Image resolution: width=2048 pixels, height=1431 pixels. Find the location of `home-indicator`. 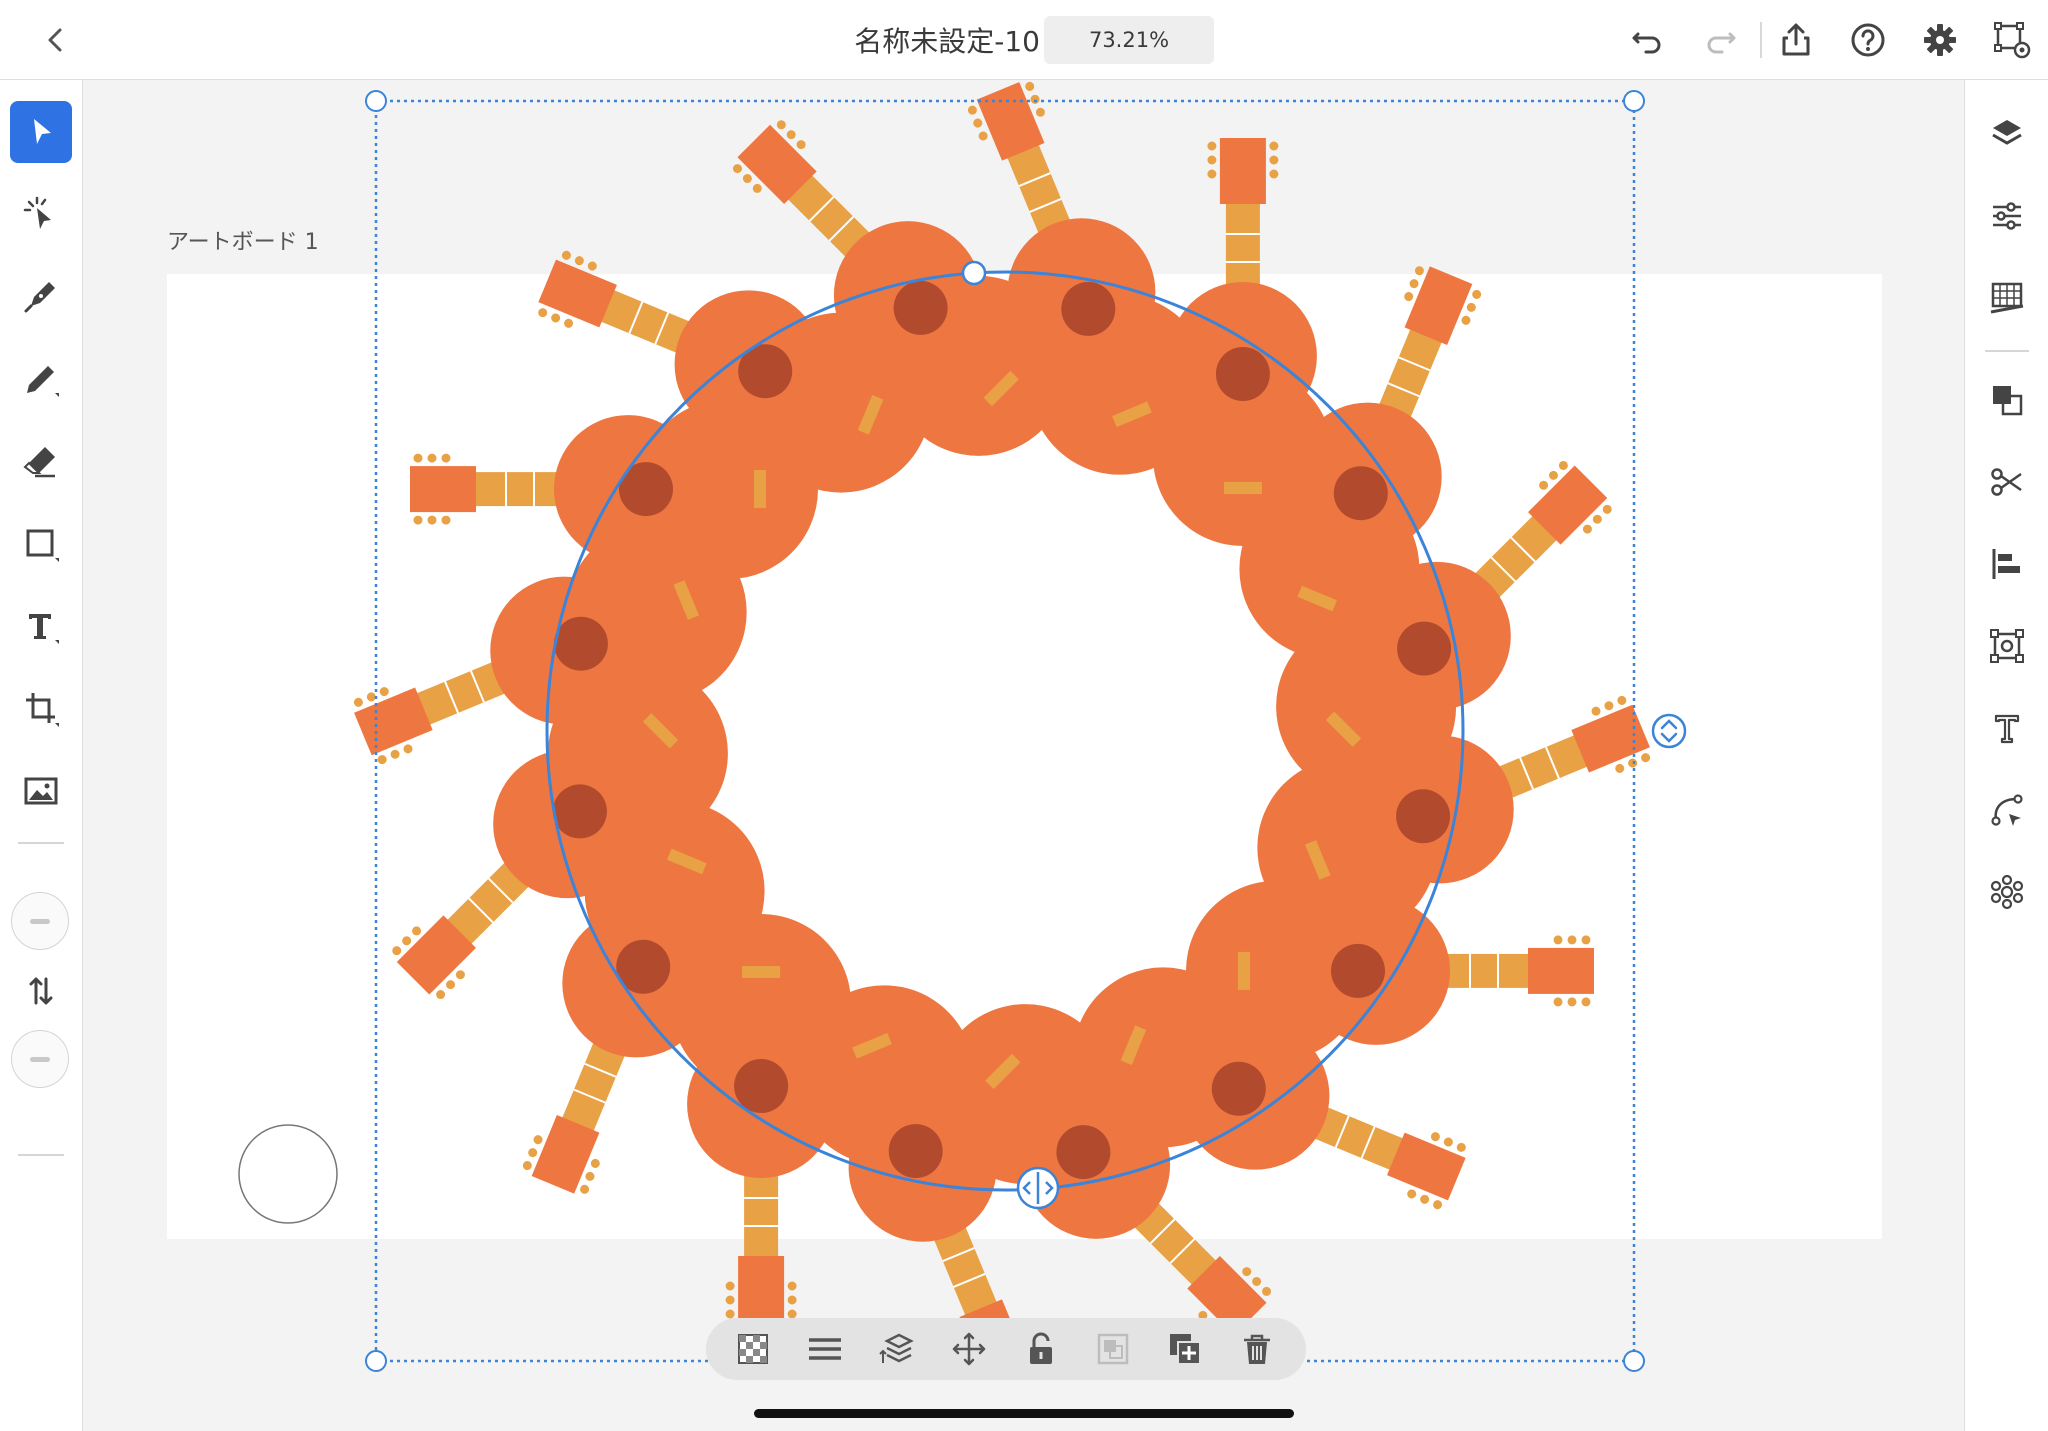

home-indicator is located at coordinates (1024, 1413).